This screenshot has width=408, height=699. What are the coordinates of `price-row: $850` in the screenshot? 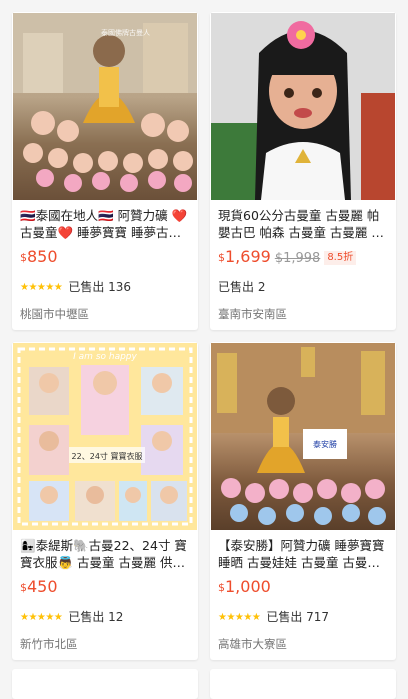 It's located at (39, 259).